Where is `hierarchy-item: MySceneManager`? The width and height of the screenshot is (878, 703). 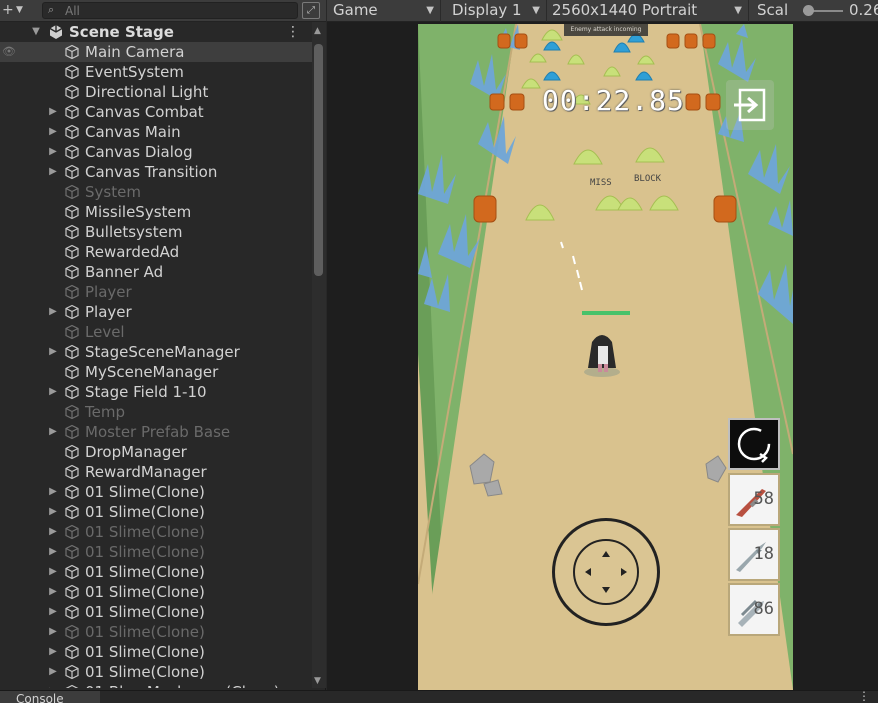
hierarchy-item: MySceneManager is located at coordinates (156, 372).